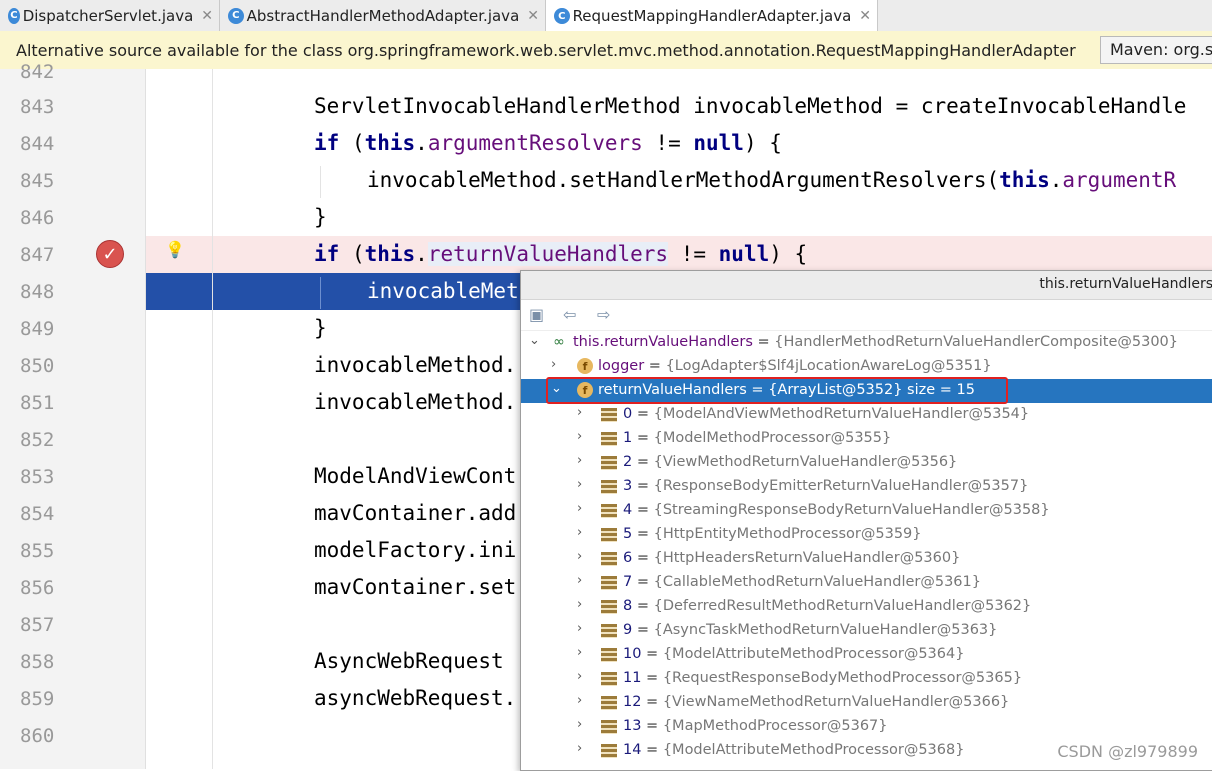 The height and width of the screenshot is (771, 1212). What do you see at coordinates (536, 314) in the screenshot?
I see `watch-icon: ▣` at bounding box center [536, 314].